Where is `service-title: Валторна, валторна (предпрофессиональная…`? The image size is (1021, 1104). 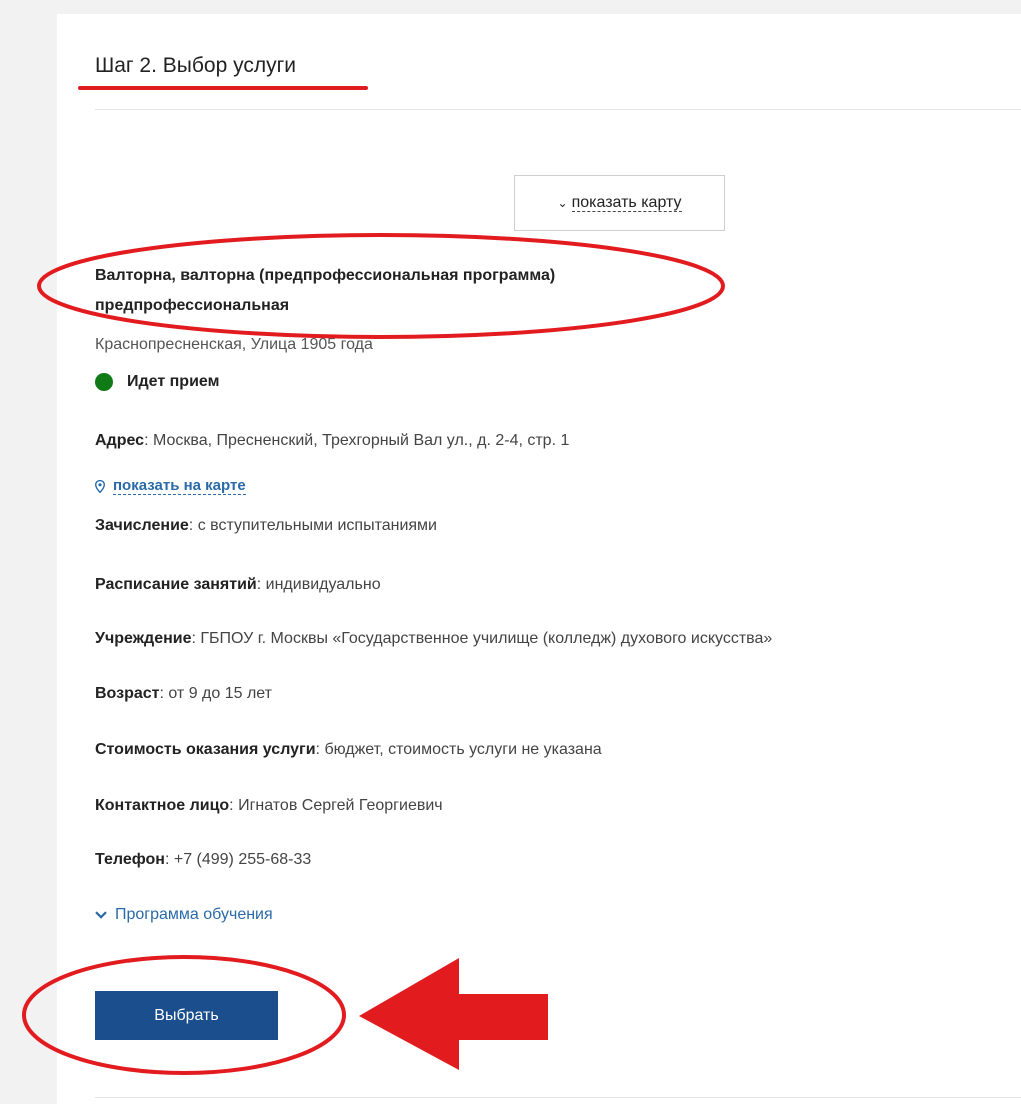 service-title: Валторна, валторна (предпрофессиональная… is located at coordinates (325, 290).